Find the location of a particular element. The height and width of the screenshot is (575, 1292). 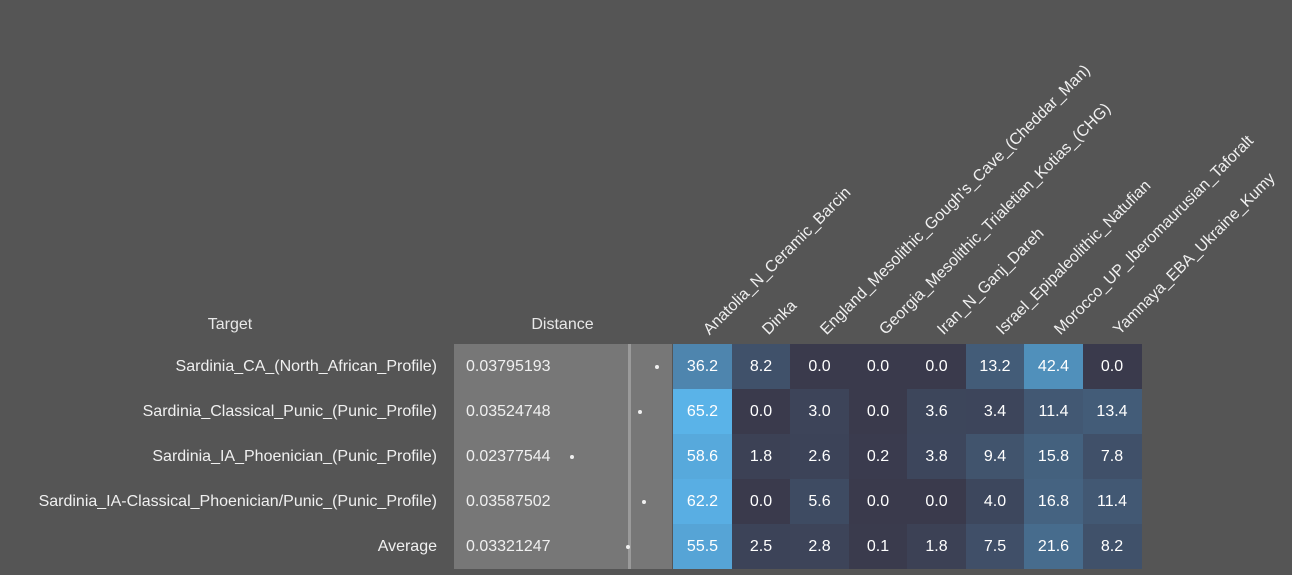

admixture-cell: 0.2 is located at coordinates (878, 456).